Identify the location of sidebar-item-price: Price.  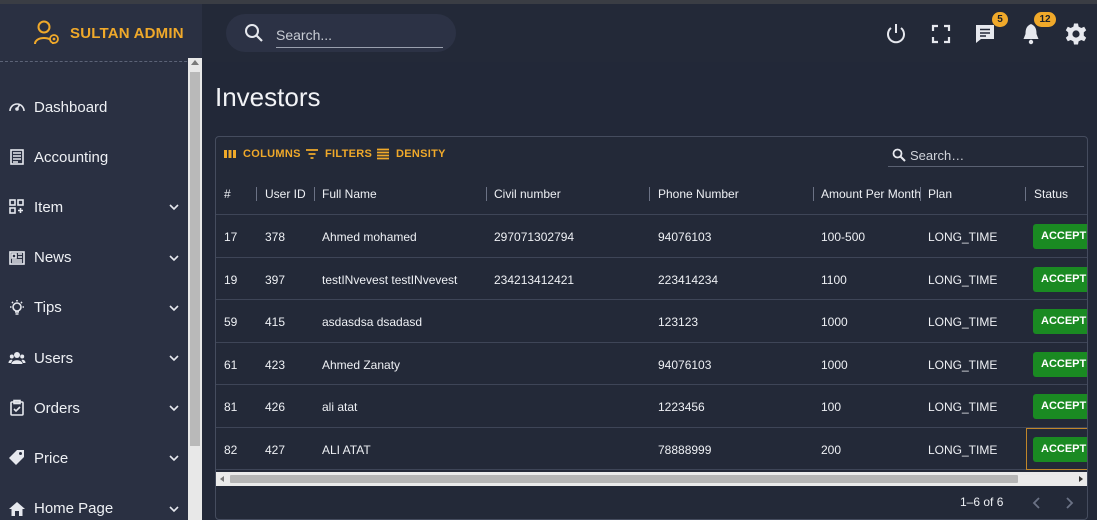
(94, 458).